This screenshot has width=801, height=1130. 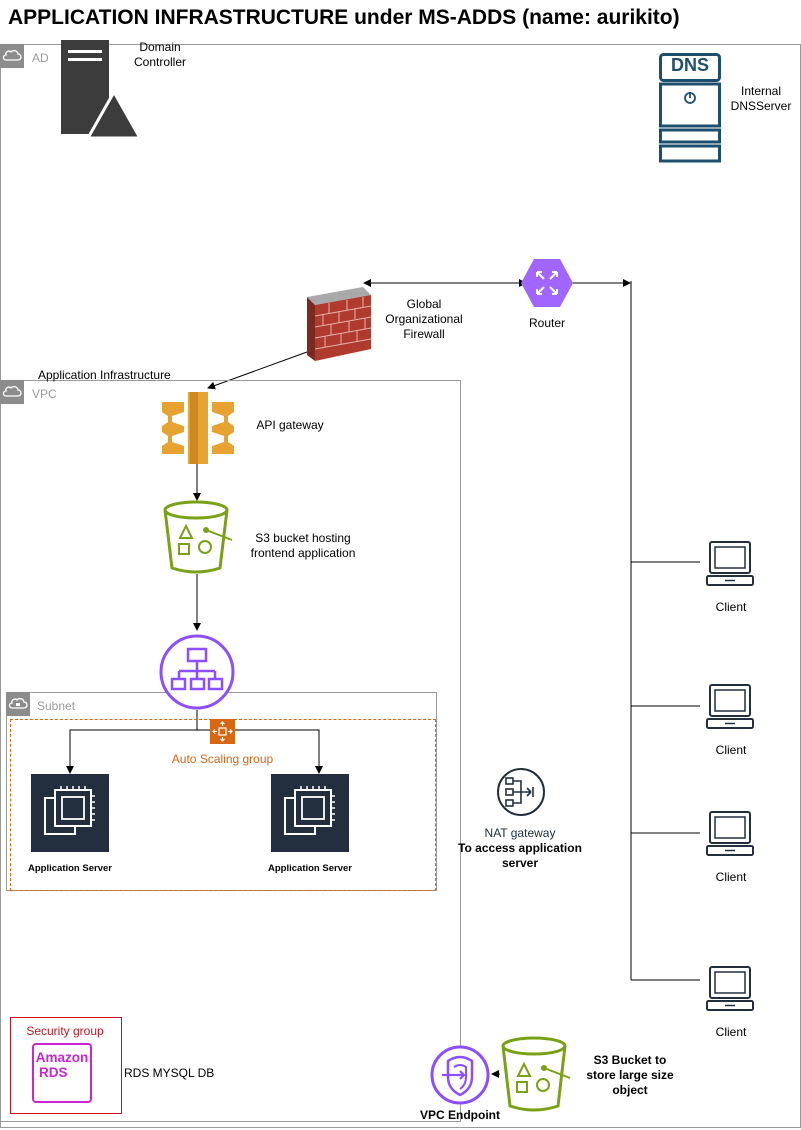 What do you see at coordinates (56, 706) in the screenshot?
I see `subnet-group-label: Subnet` at bounding box center [56, 706].